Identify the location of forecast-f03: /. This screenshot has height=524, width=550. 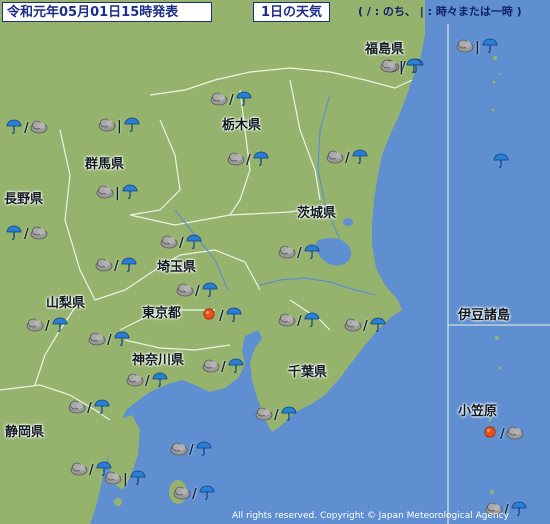
(26, 128).